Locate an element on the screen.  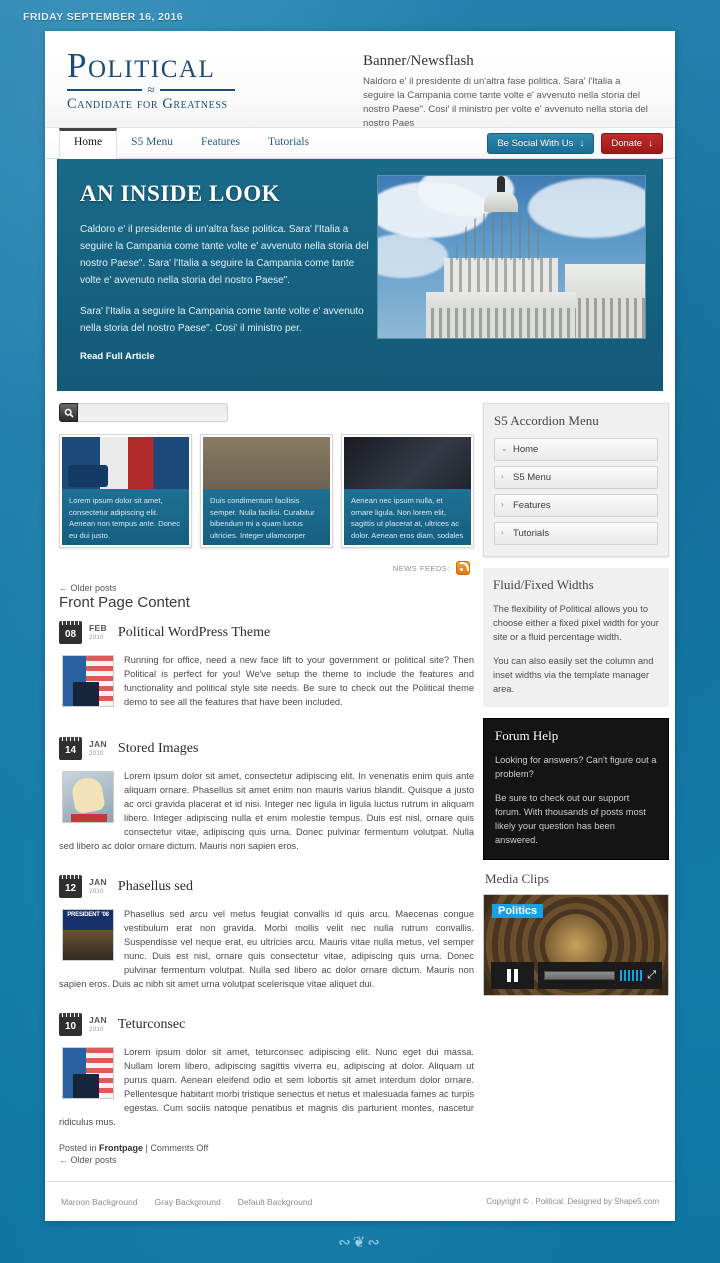
sidebar-item-tutorials: › Tutorials is located at coordinates (576, 533).